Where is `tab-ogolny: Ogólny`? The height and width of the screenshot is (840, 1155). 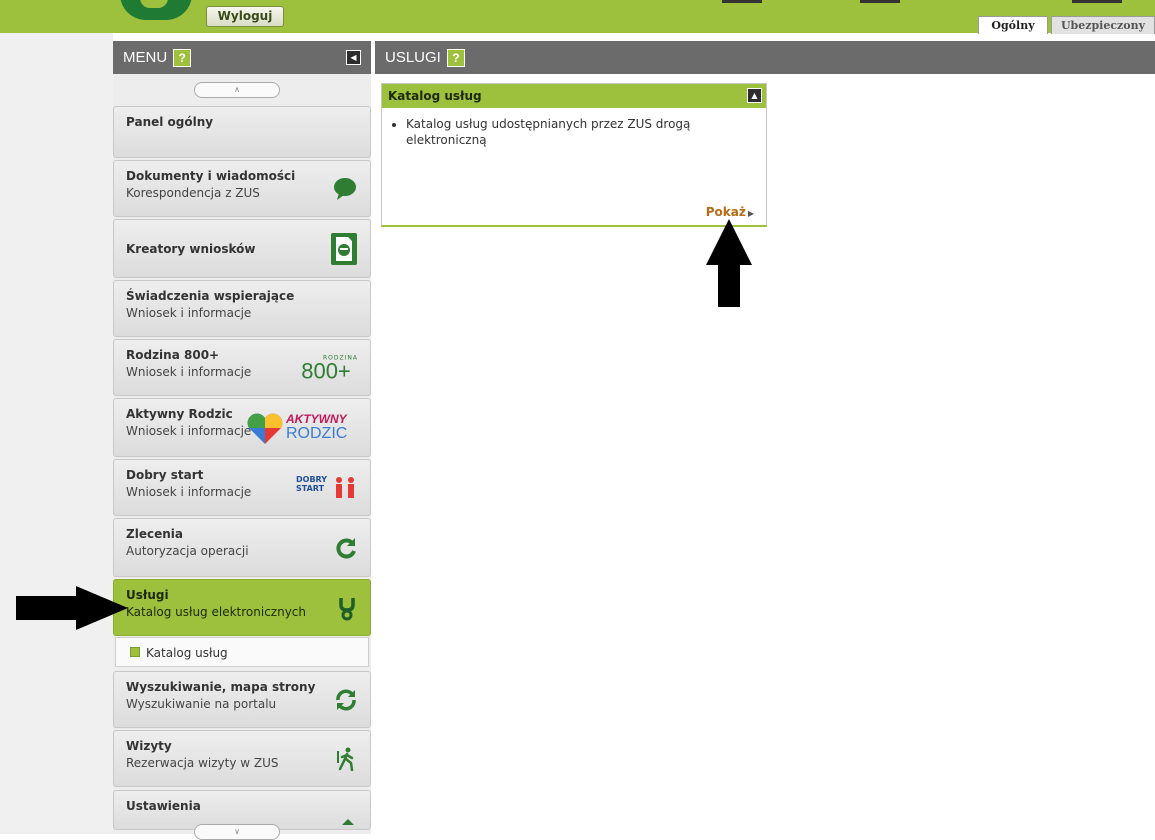
tab-ogolny: Ogólny is located at coordinates (1013, 25).